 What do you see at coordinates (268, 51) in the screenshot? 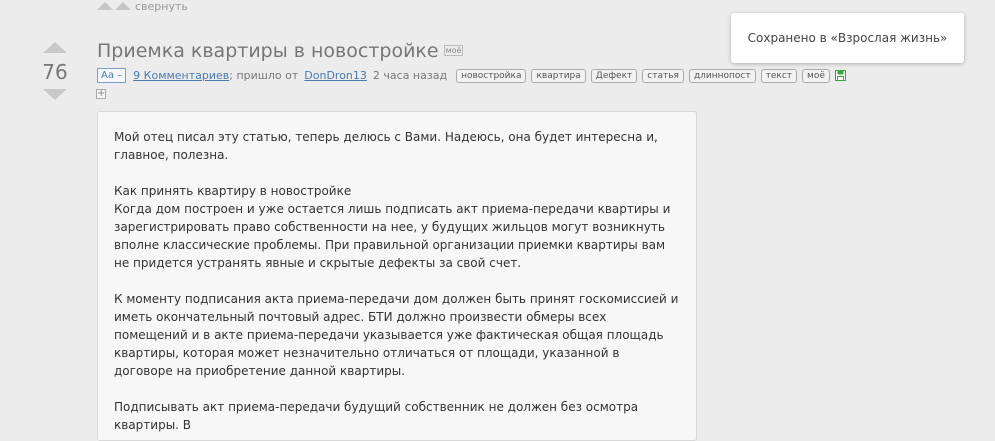
I see `post-title: Приемка квартиры в новостройке` at bounding box center [268, 51].